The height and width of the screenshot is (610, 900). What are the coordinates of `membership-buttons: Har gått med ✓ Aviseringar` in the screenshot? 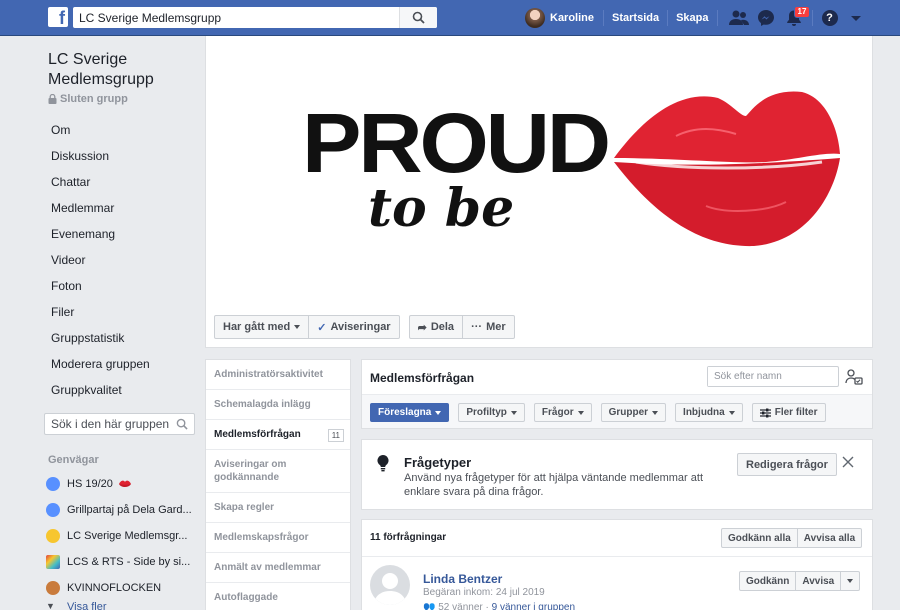 It's located at (307, 327).